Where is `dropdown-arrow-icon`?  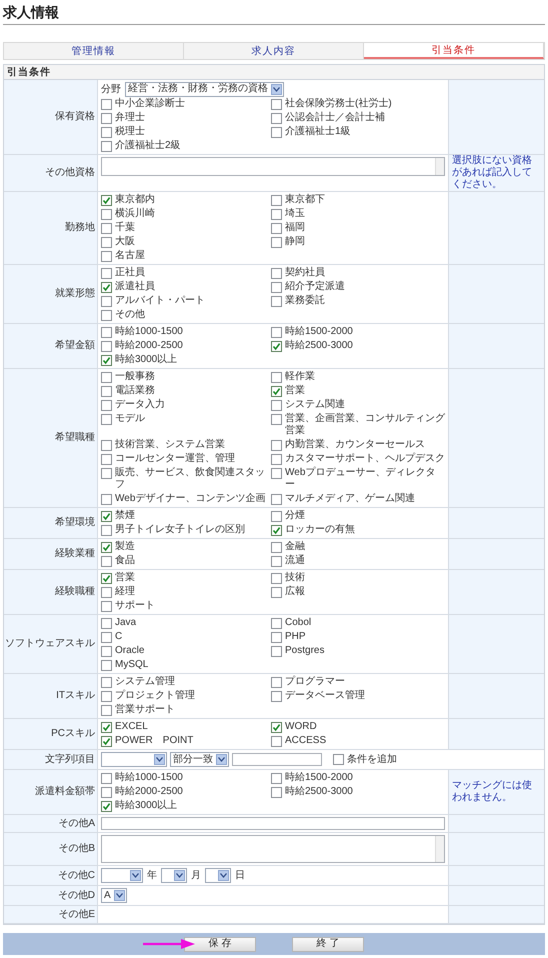
dropdown-arrow-icon is located at coordinates (119, 895).